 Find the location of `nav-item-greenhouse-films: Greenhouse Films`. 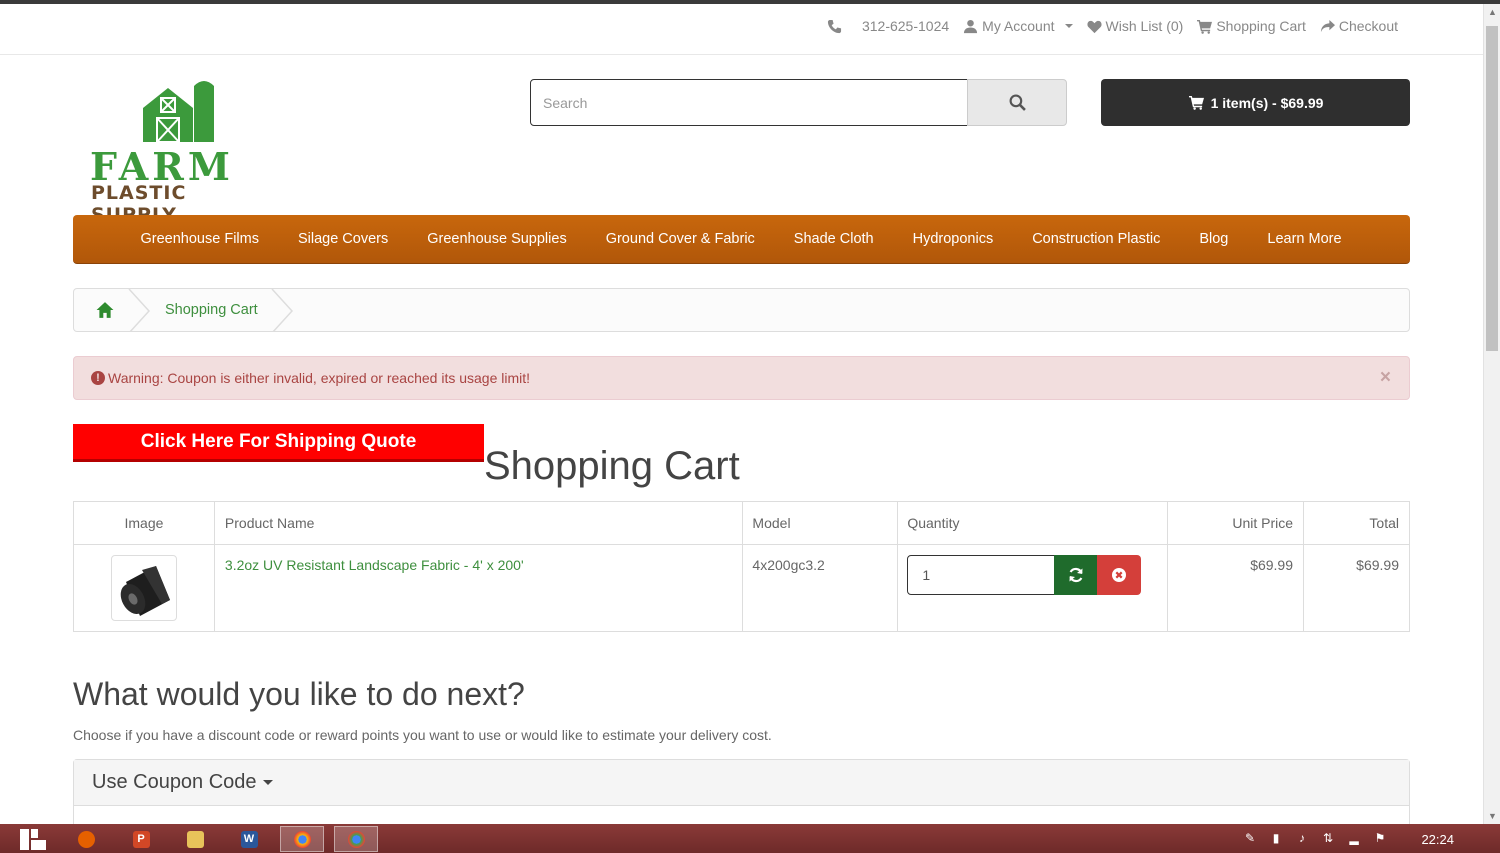

nav-item-greenhouse-films: Greenhouse Films is located at coordinates (199, 239).